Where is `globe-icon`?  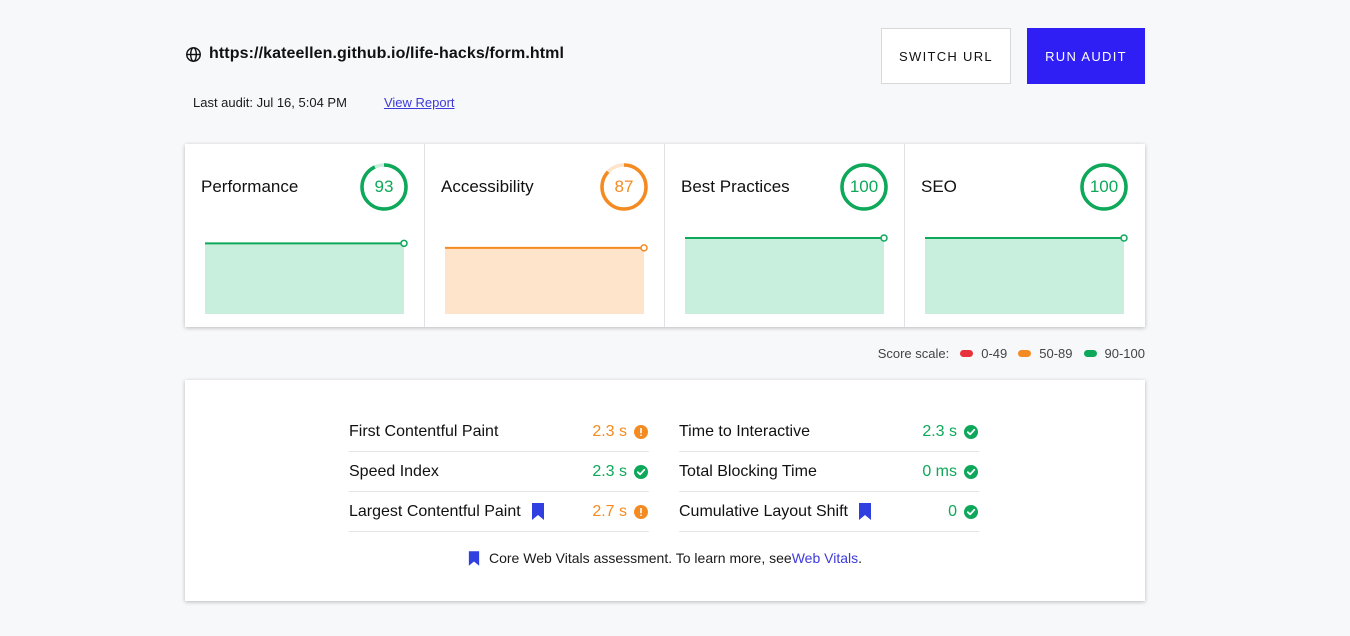 globe-icon is located at coordinates (193, 54).